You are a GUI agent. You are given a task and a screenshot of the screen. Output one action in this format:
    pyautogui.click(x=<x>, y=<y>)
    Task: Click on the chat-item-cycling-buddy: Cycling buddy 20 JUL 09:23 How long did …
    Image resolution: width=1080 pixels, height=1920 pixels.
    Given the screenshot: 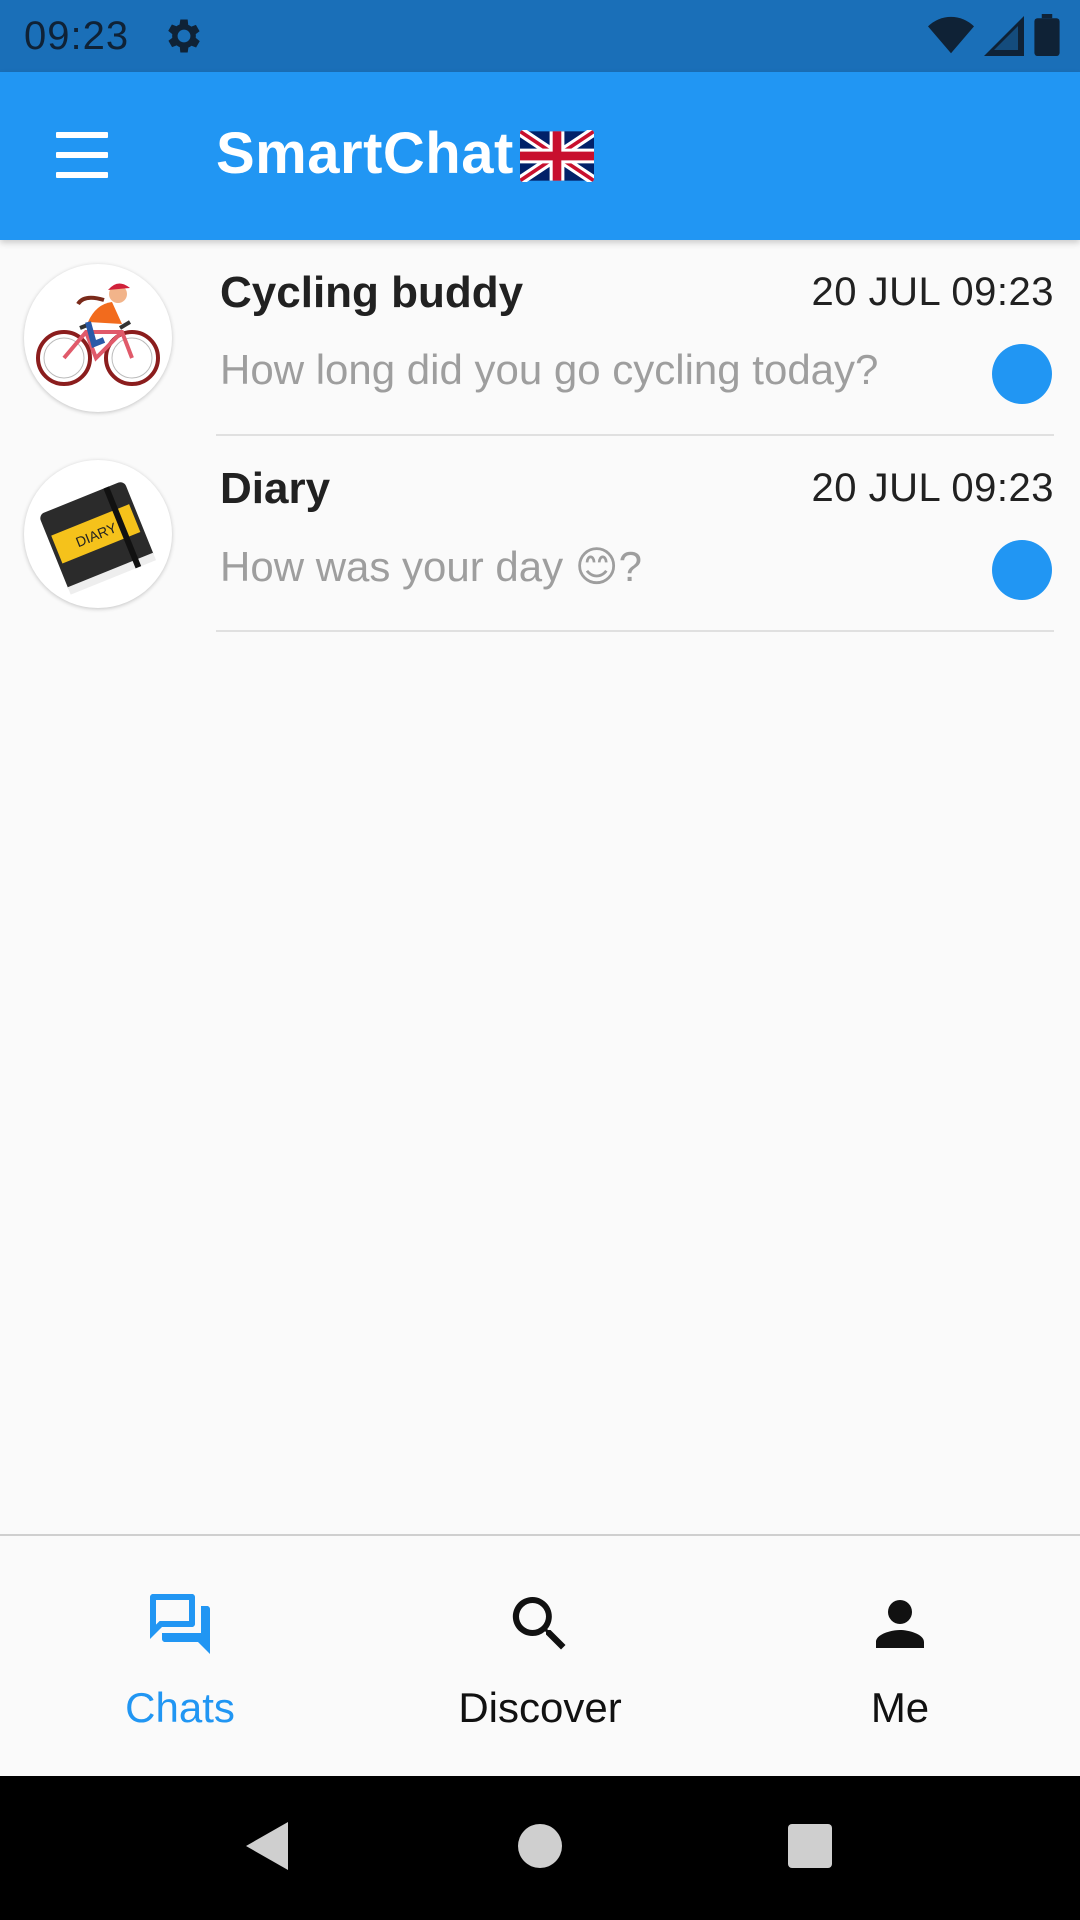 What is the action you would take?
    pyautogui.click(x=540, y=338)
    